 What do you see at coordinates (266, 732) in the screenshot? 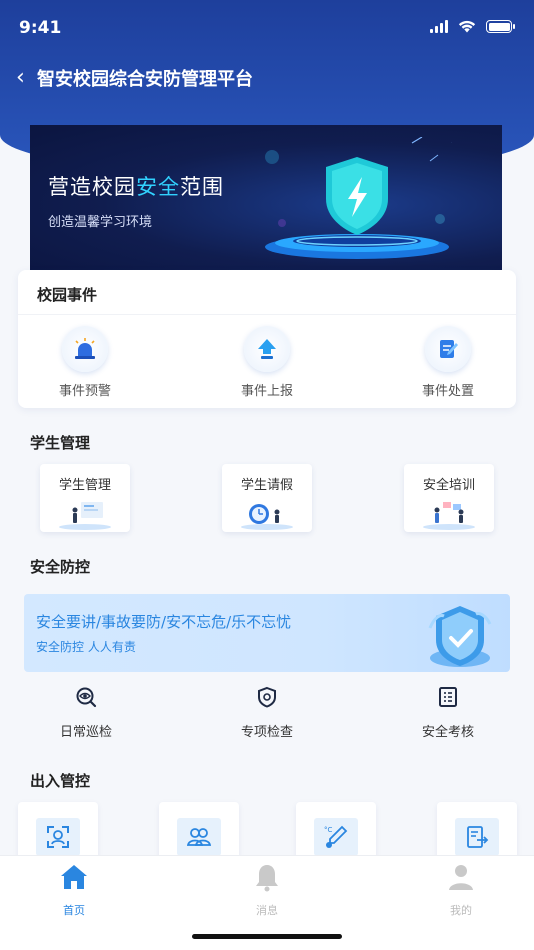
I see `special-inspection-label: 专项检查` at bounding box center [266, 732].